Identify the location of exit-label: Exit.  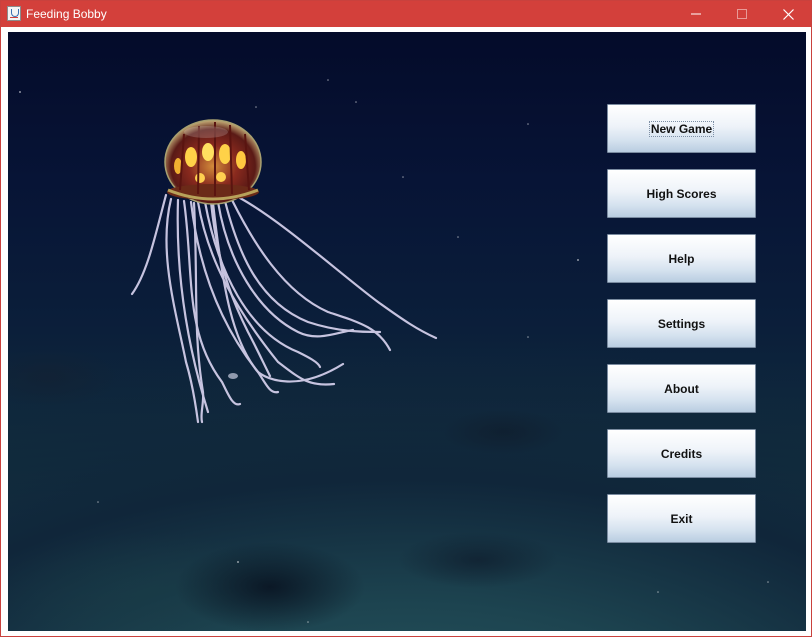
(681, 518).